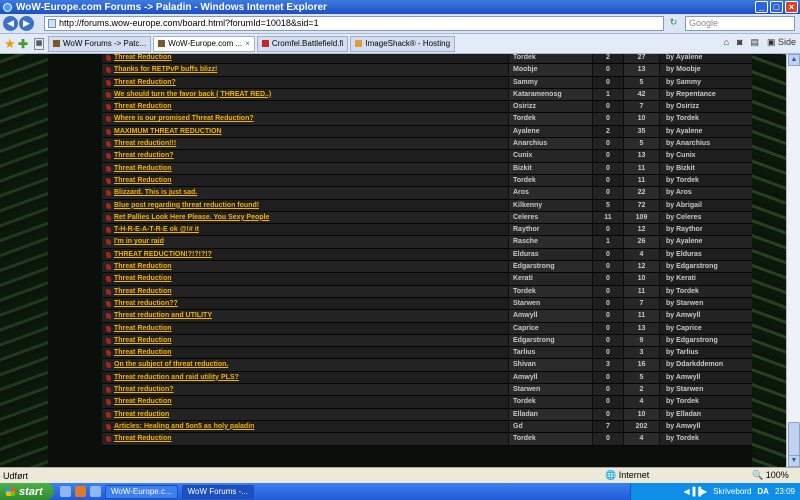 This screenshot has width=800, height=500. What do you see at coordinates (65, 491) in the screenshot?
I see `ie-quicklaunch-icon` at bounding box center [65, 491].